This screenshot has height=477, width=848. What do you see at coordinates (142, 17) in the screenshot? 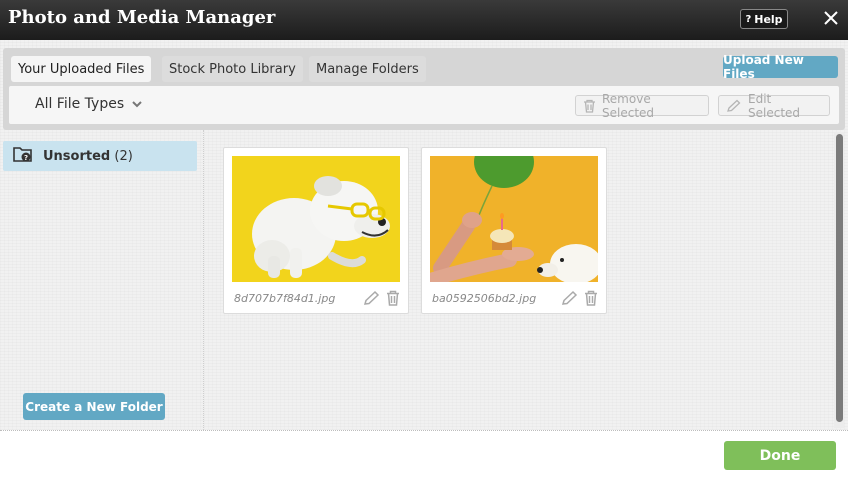
I see `window-title: Photo and Media Manager` at bounding box center [142, 17].